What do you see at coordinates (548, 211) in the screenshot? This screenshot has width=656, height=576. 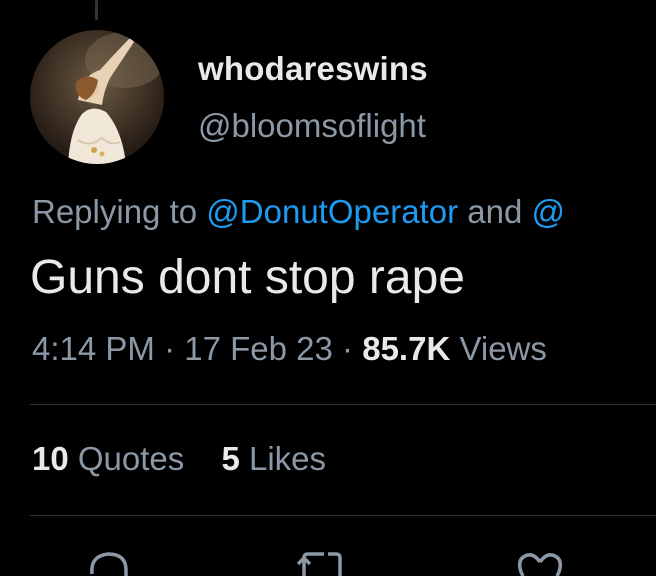 I see `mention-link-truncated: @` at bounding box center [548, 211].